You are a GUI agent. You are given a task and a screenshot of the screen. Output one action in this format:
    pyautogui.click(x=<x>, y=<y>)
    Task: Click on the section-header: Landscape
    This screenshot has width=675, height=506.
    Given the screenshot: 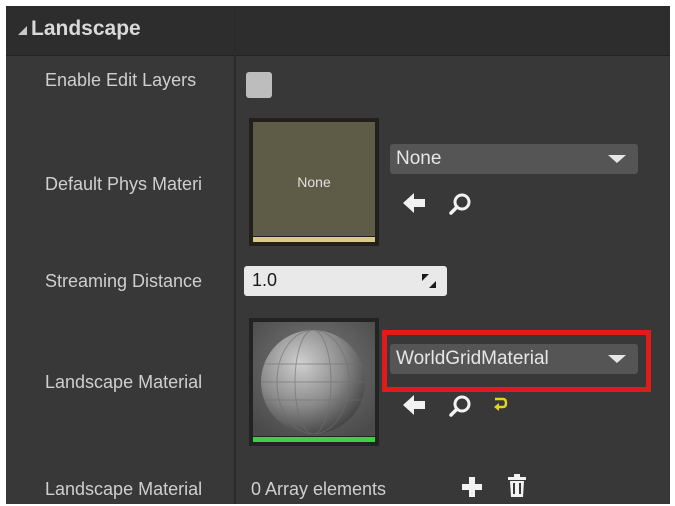 What is the action you would take?
    pyautogui.click(x=338, y=31)
    